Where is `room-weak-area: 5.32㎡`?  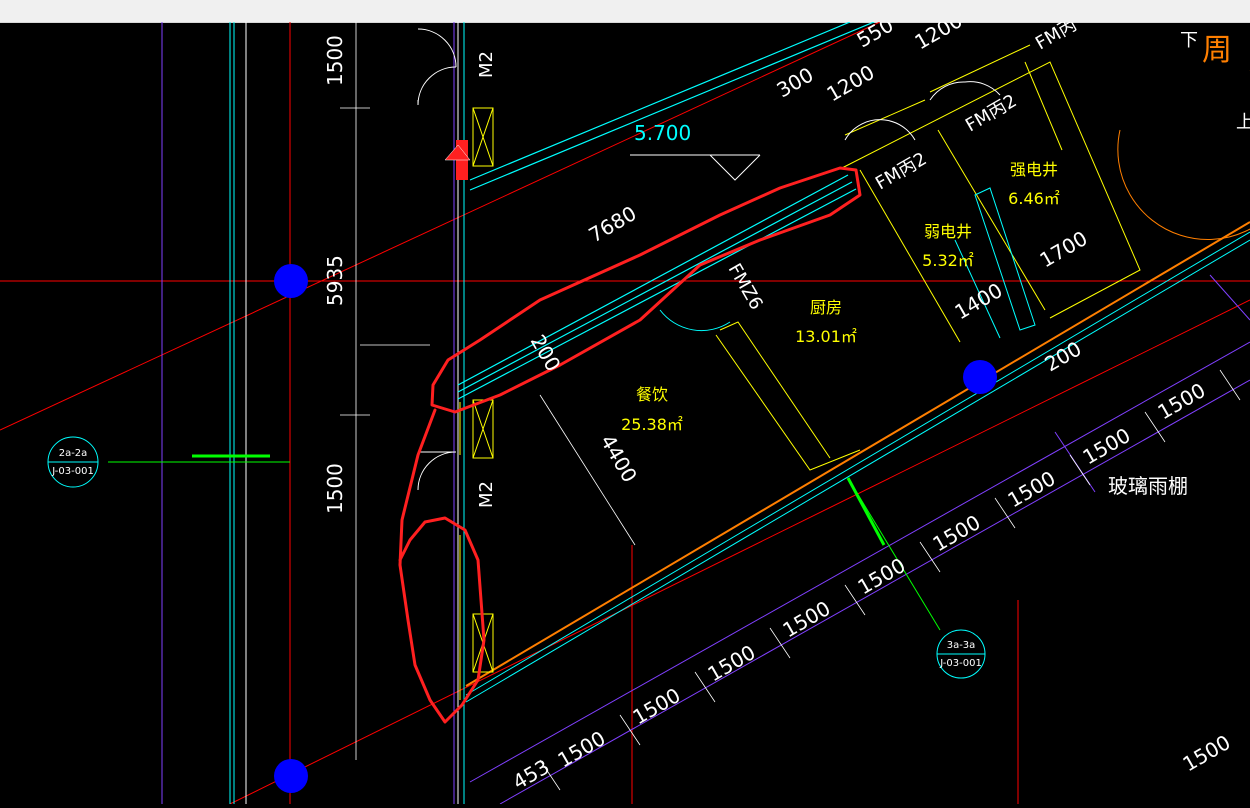 room-weak-area: 5.32㎡ is located at coordinates (948, 260).